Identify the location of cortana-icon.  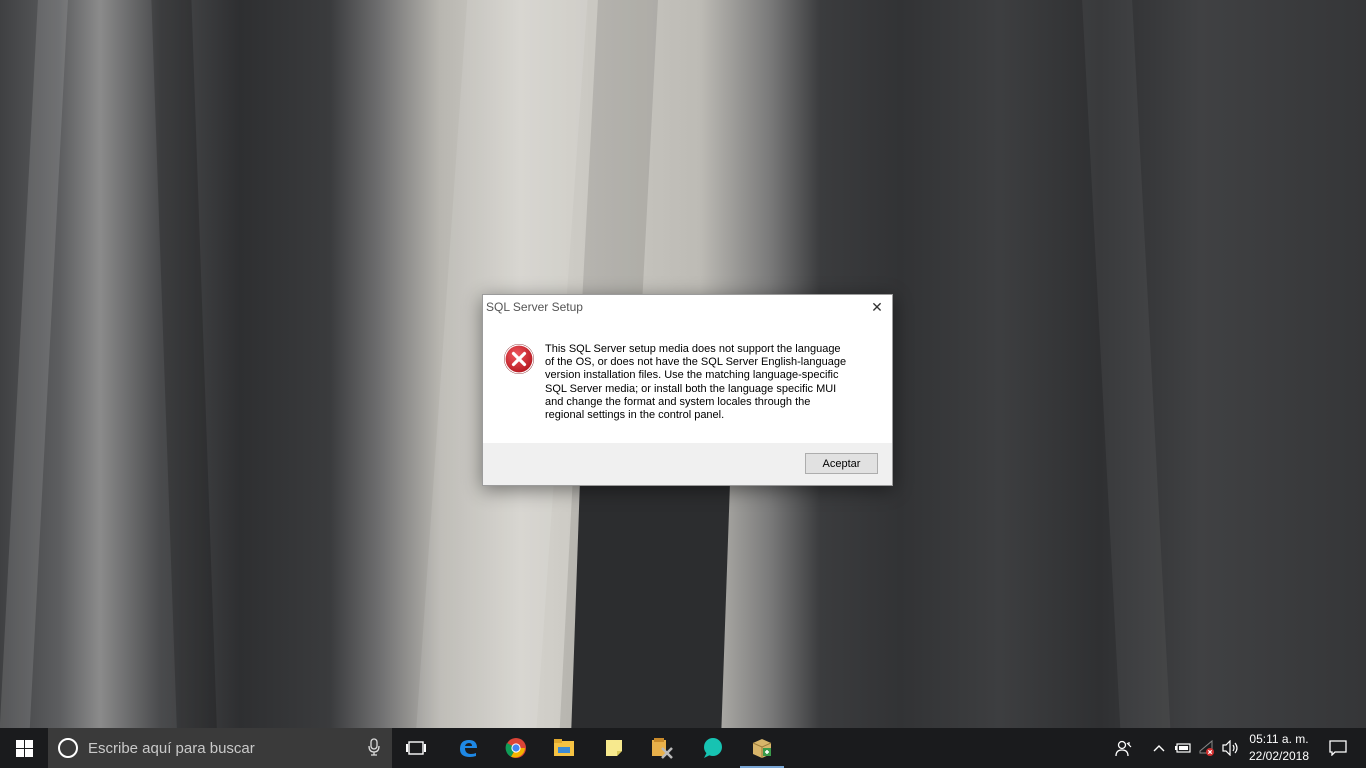
(68, 748).